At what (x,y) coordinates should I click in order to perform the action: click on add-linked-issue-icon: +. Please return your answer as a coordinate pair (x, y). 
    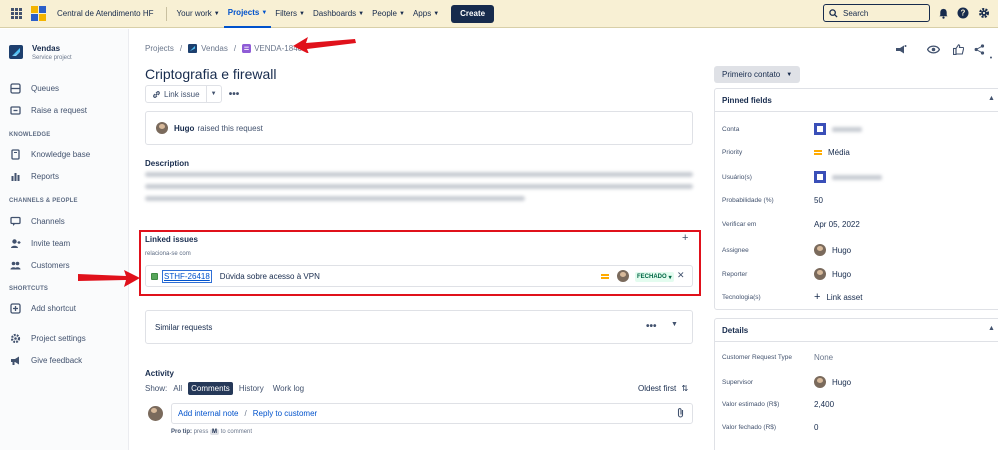
    Looking at the image, I should click on (685, 238).